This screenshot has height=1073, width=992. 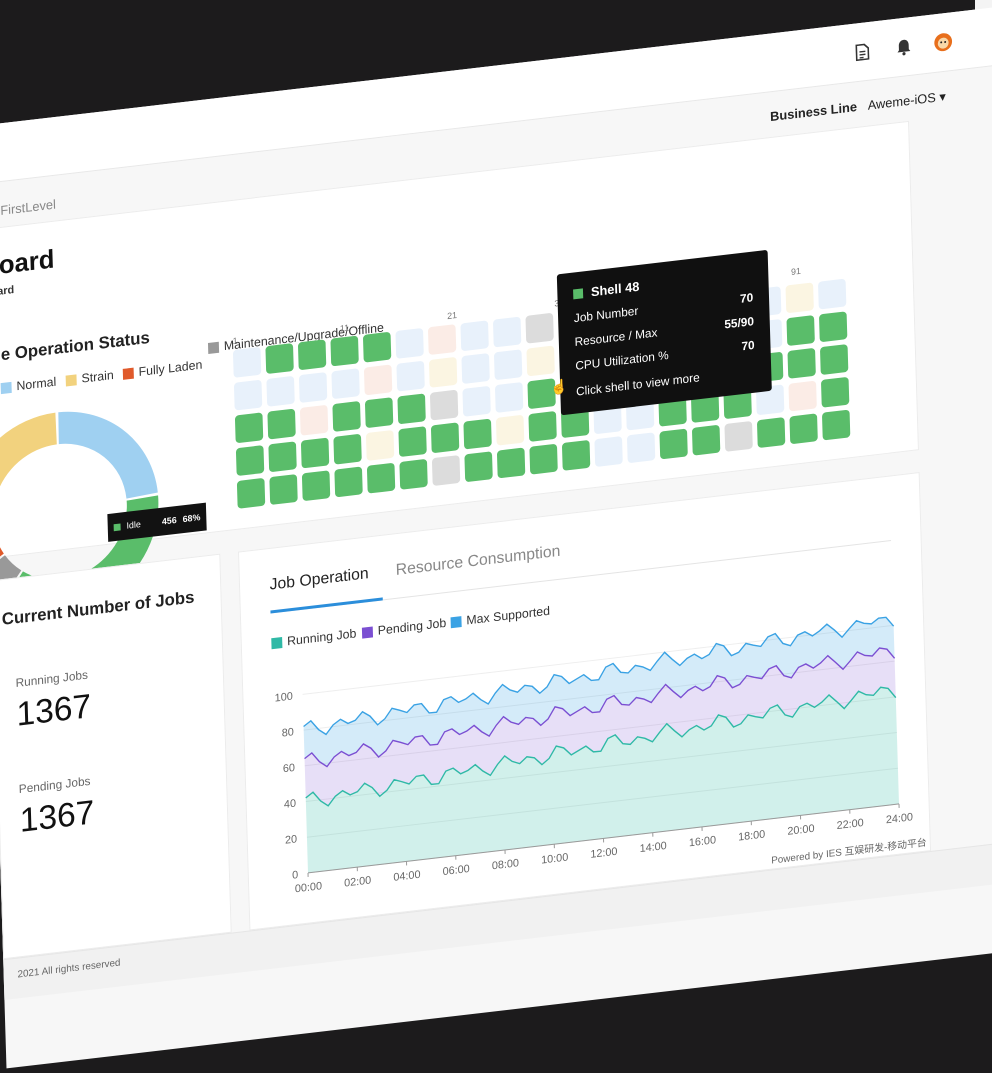 What do you see at coordinates (858, 107) in the screenshot?
I see `business-line-selector: Business Line Aweme-iOS ▾` at bounding box center [858, 107].